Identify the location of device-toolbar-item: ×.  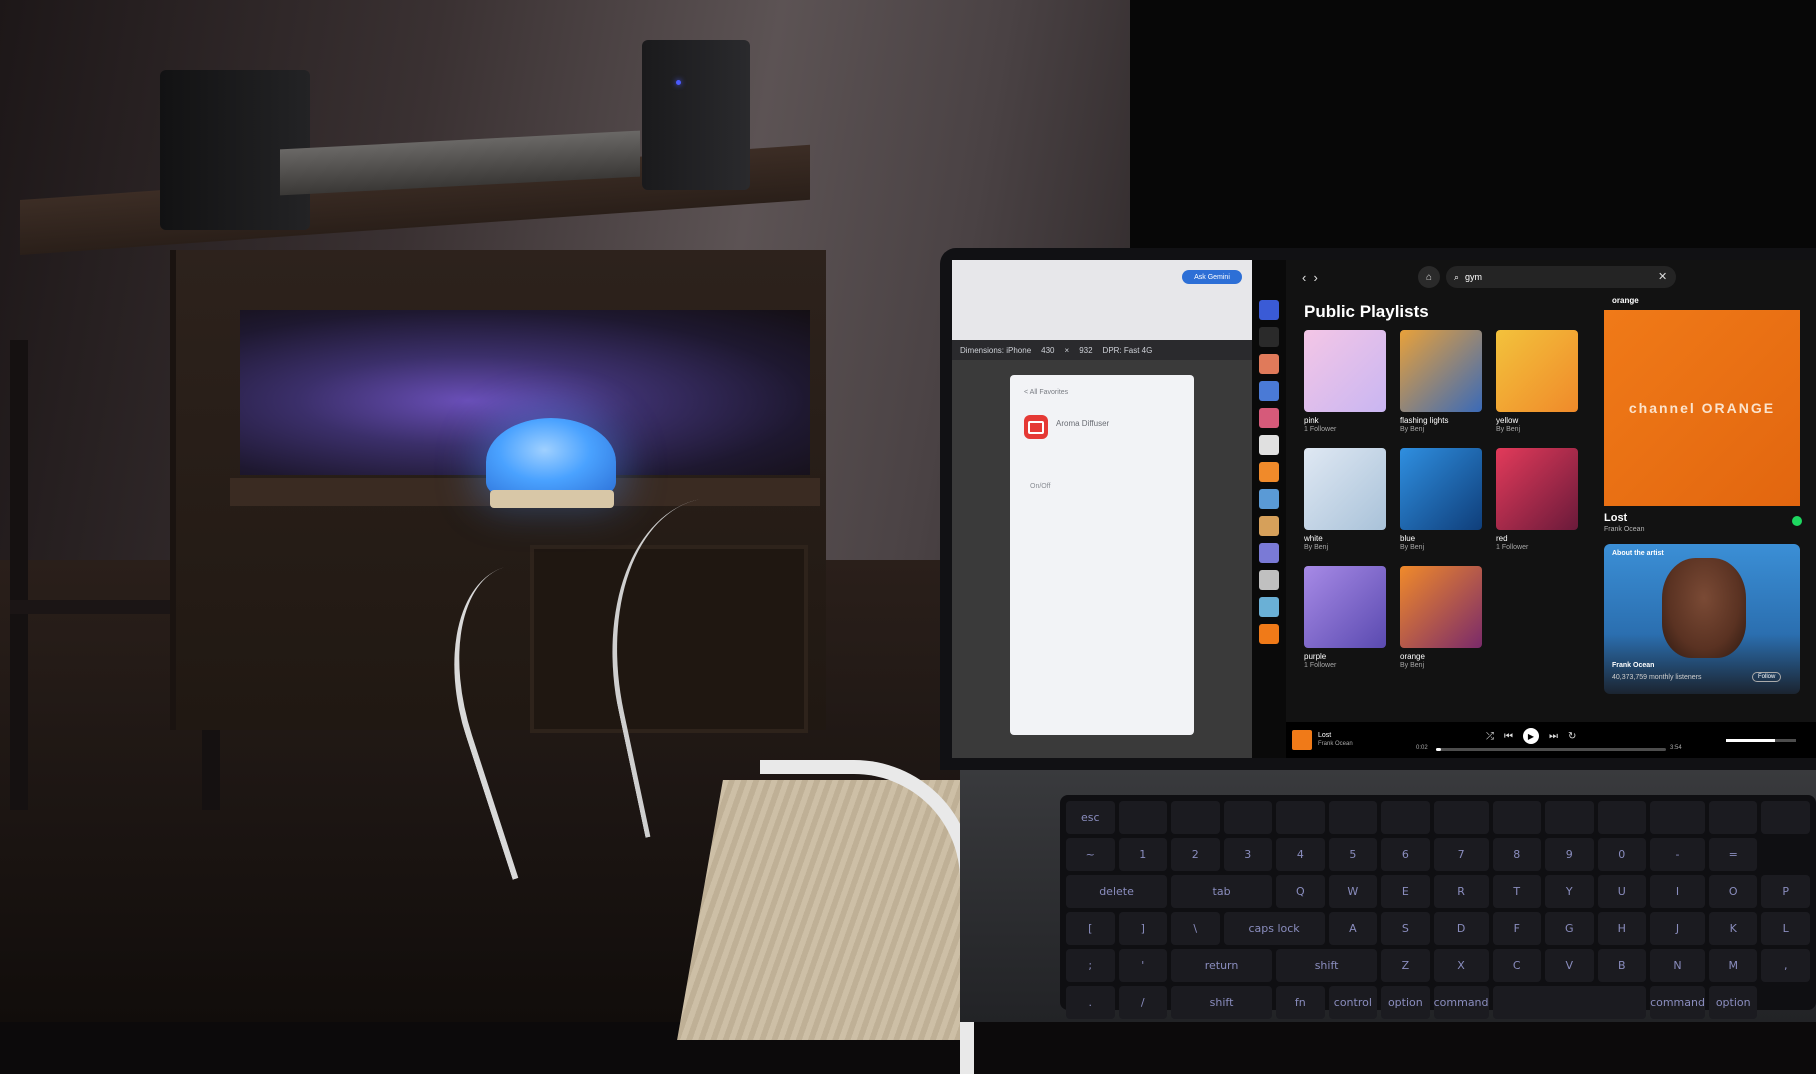
(1067, 350).